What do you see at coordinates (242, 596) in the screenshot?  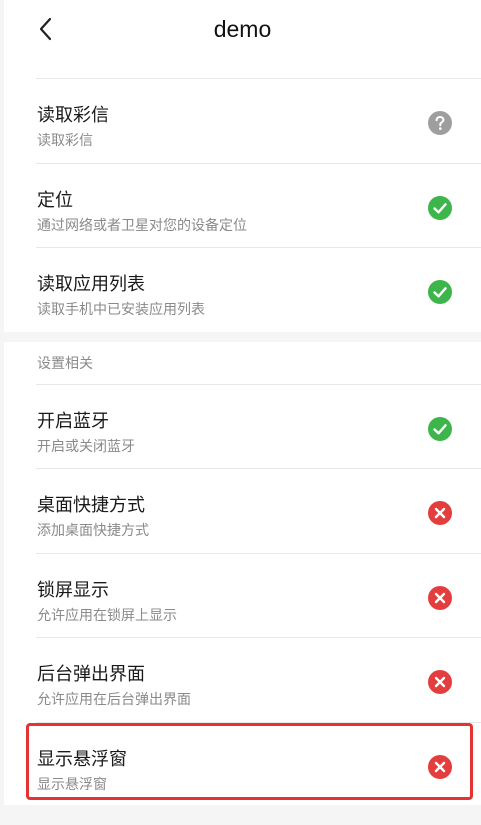 I see `permission-row-lockscreen: 锁屏显示 允许应用在锁屏上显示` at bounding box center [242, 596].